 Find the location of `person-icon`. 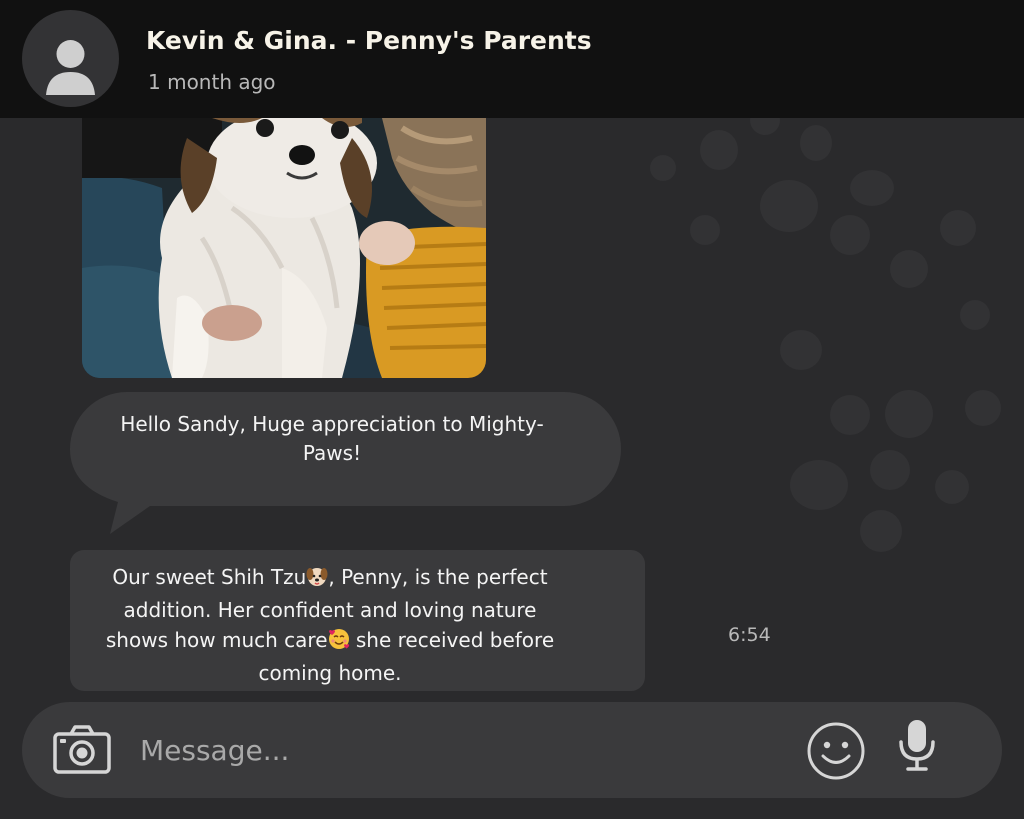

person-icon is located at coordinates (70, 67).